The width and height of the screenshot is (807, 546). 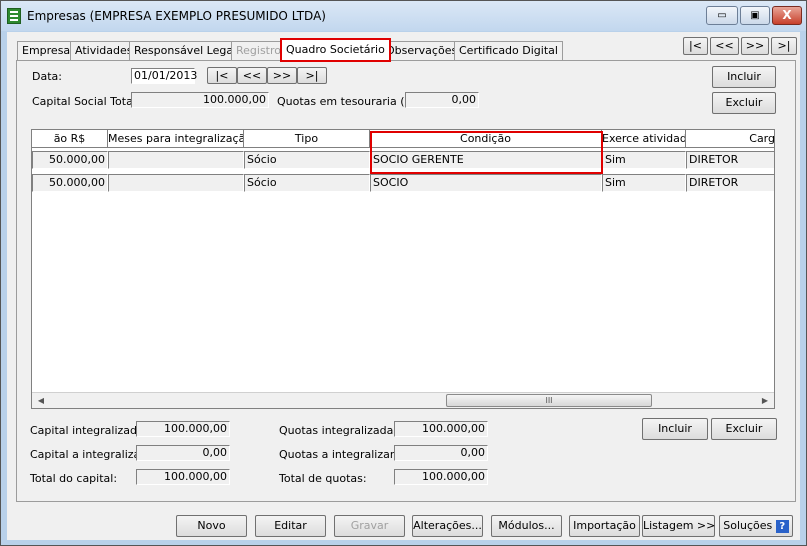 What do you see at coordinates (307, 139) in the screenshot?
I see `column-header-tipo: Tipo` at bounding box center [307, 139].